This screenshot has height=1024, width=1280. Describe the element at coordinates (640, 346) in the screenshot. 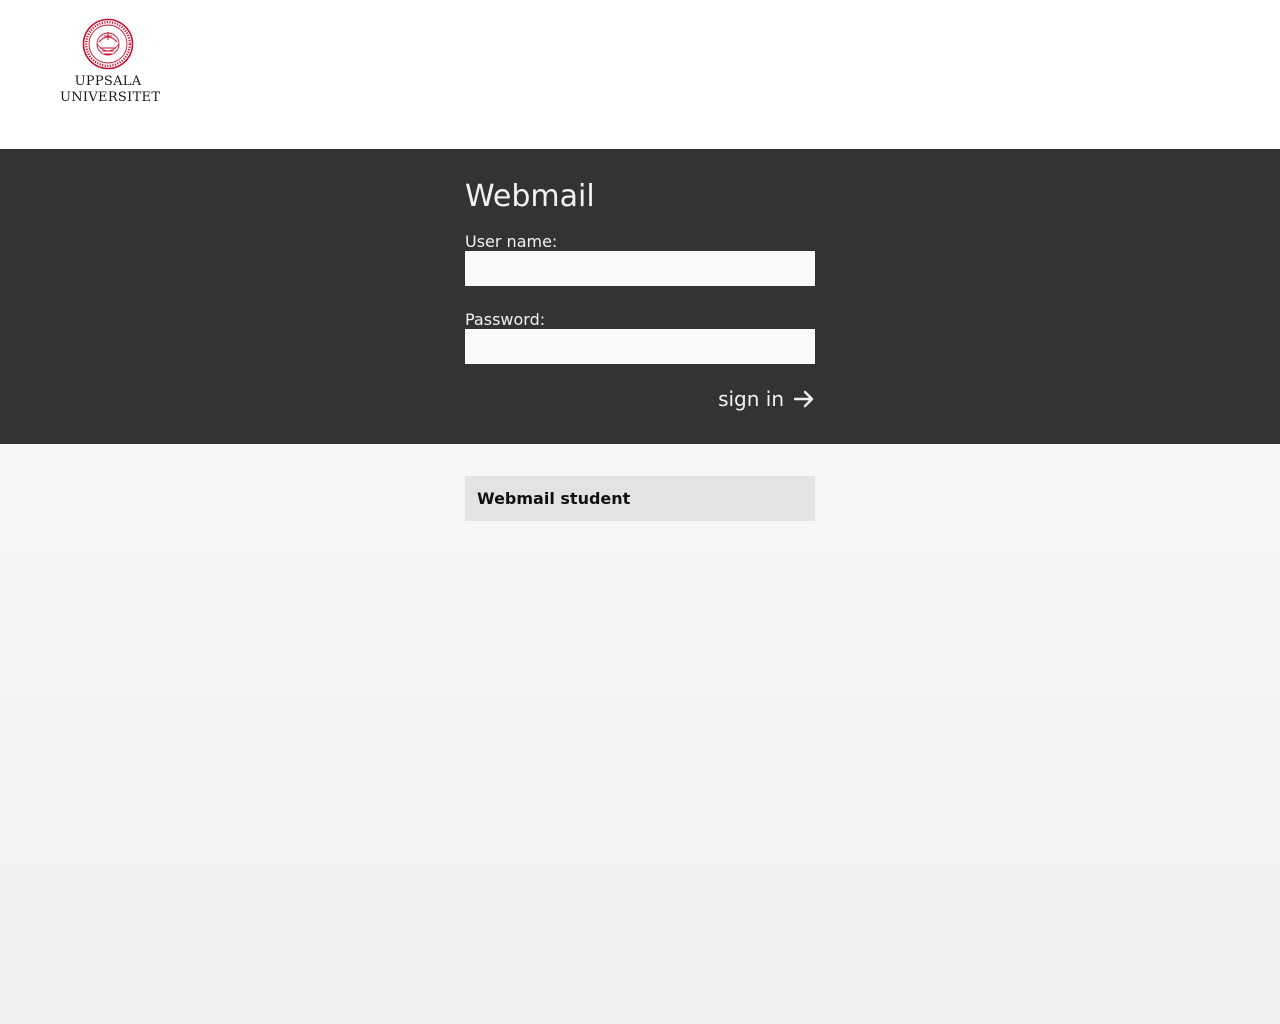

I see `password-input` at that location.